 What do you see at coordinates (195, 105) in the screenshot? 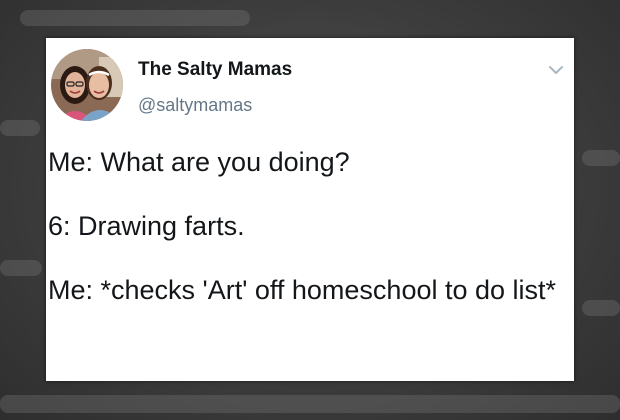
I see `user-handle: @saltymamas` at bounding box center [195, 105].